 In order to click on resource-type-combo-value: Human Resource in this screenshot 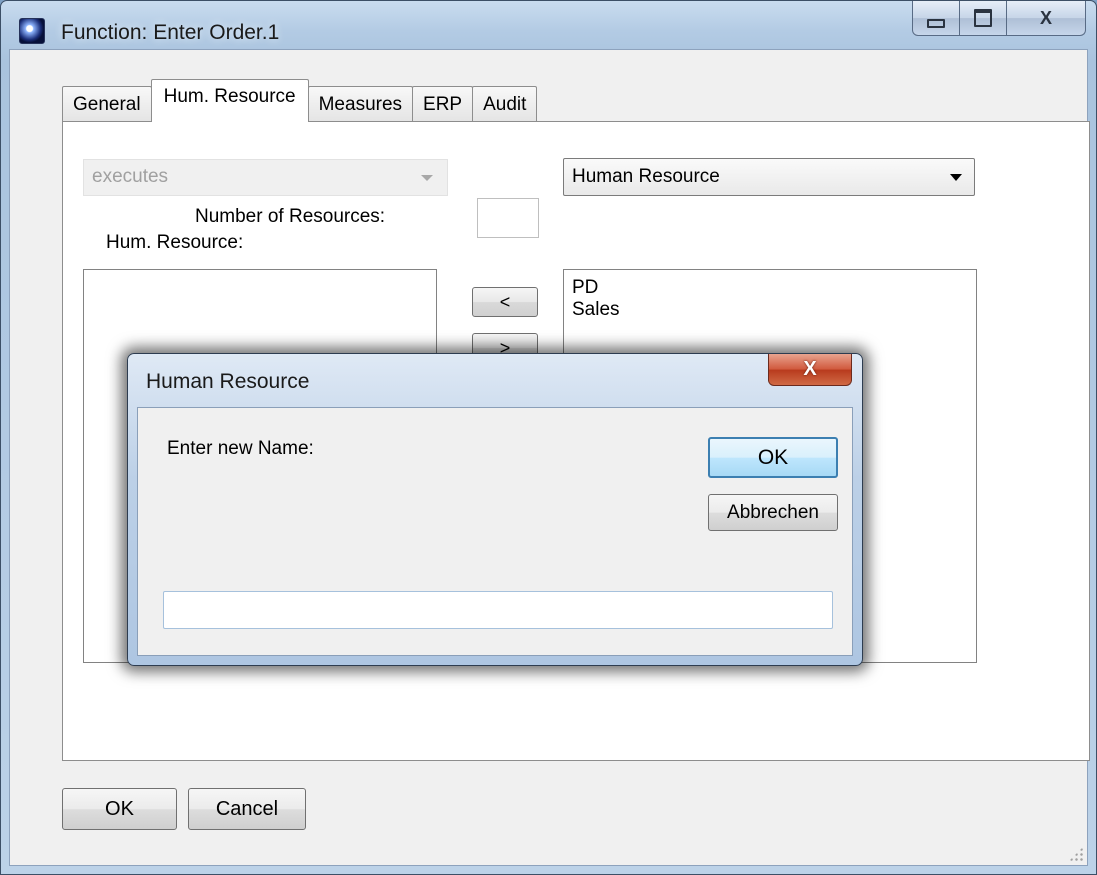, I will do `click(646, 176)`.